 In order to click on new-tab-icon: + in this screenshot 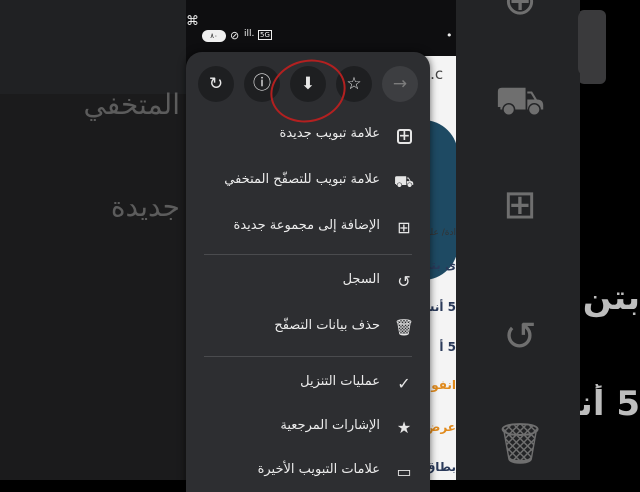, I will do `click(404, 136)`.